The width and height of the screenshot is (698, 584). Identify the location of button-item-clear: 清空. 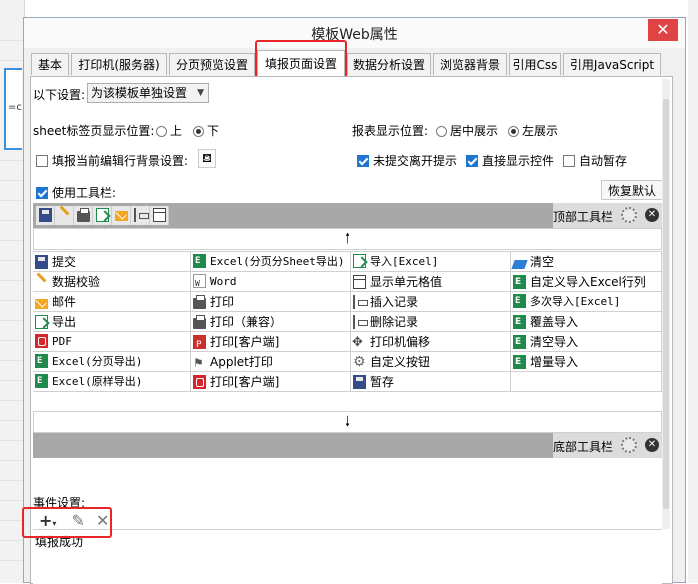
(586, 262).